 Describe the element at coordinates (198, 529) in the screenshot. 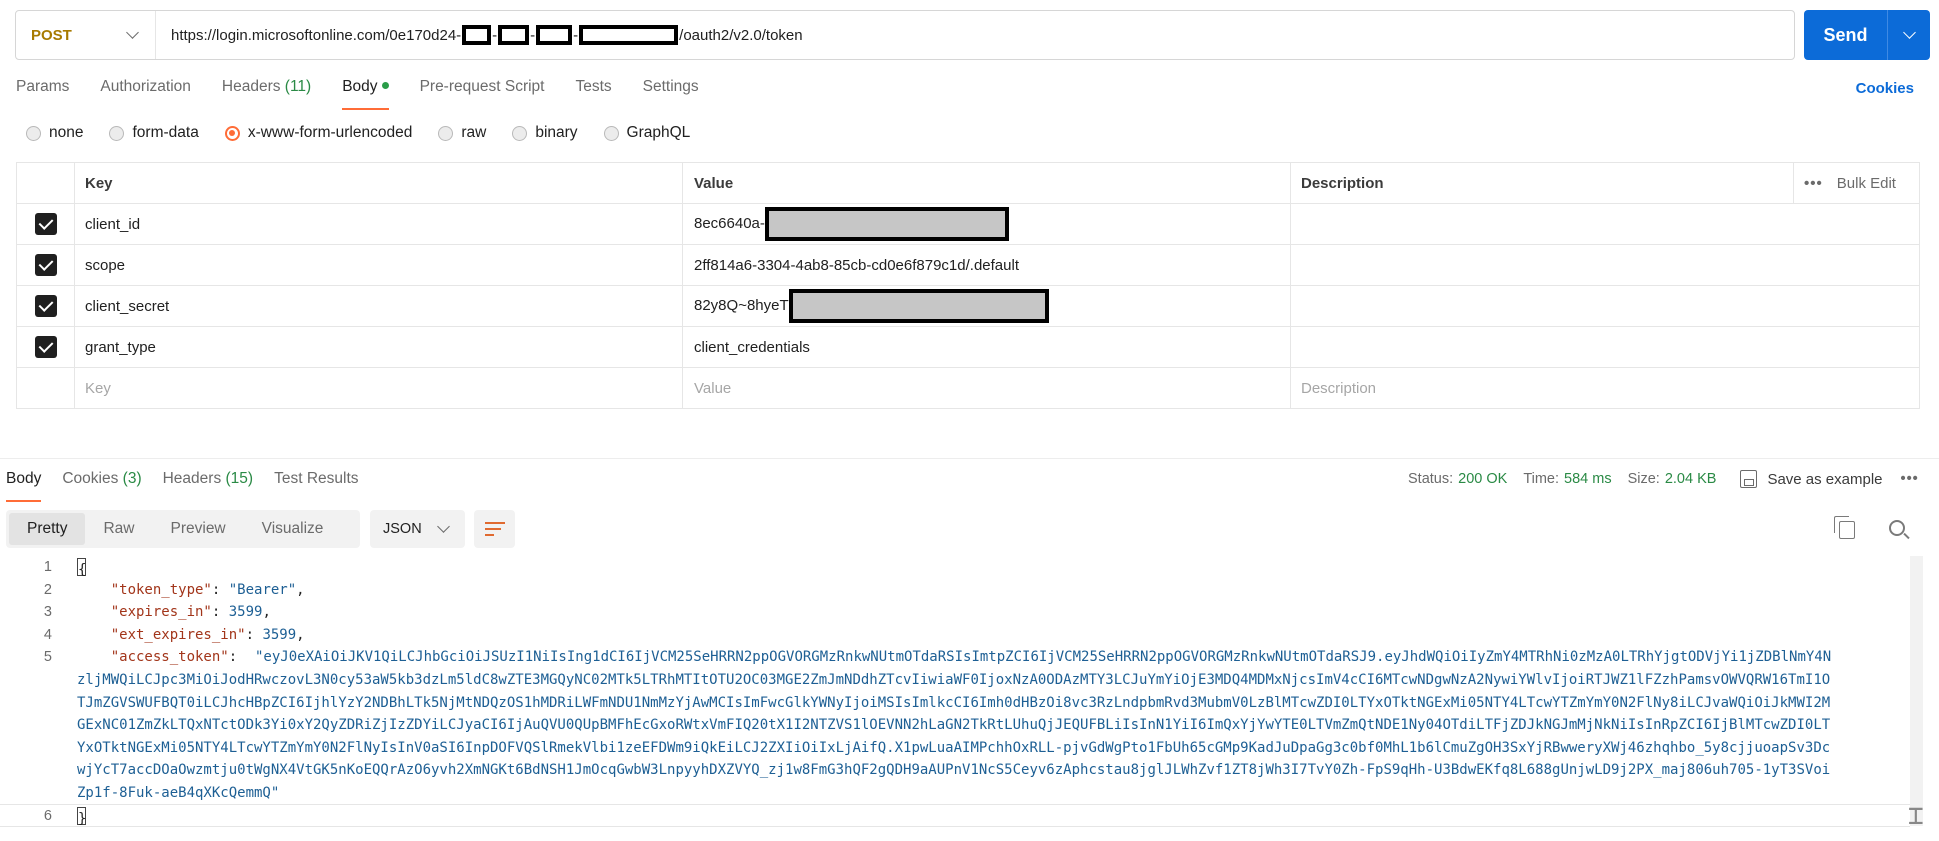

I see `view-preview: Preview` at that location.